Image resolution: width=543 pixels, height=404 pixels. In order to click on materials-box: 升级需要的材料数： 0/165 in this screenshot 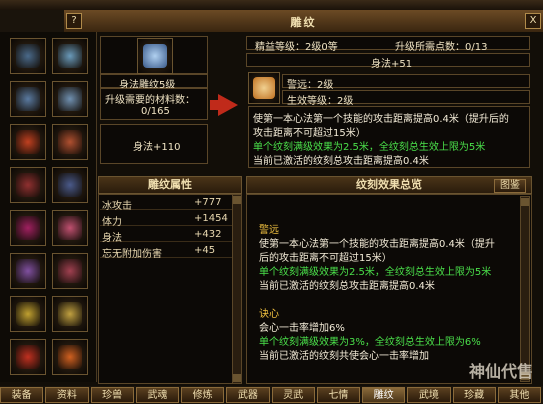, I will do `click(154, 104)`.